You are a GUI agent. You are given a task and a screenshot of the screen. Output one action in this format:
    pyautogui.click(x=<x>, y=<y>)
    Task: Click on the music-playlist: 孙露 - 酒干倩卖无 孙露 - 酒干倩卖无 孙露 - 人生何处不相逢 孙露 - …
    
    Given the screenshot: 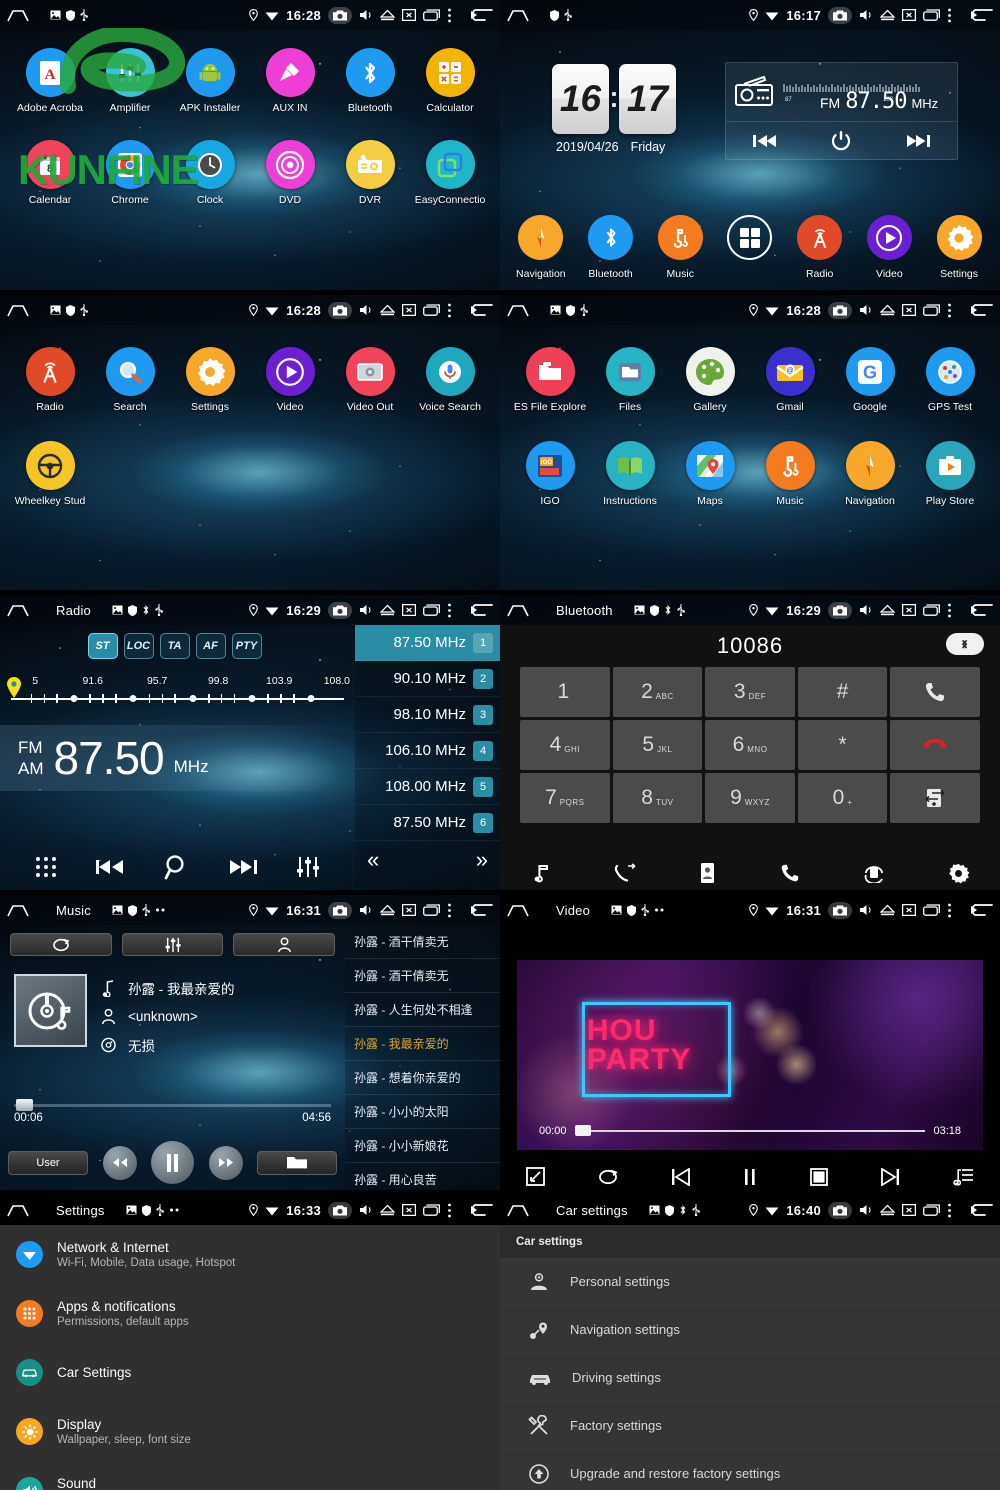 What is the action you would take?
    pyautogui.click(x=422, y=1057)
    